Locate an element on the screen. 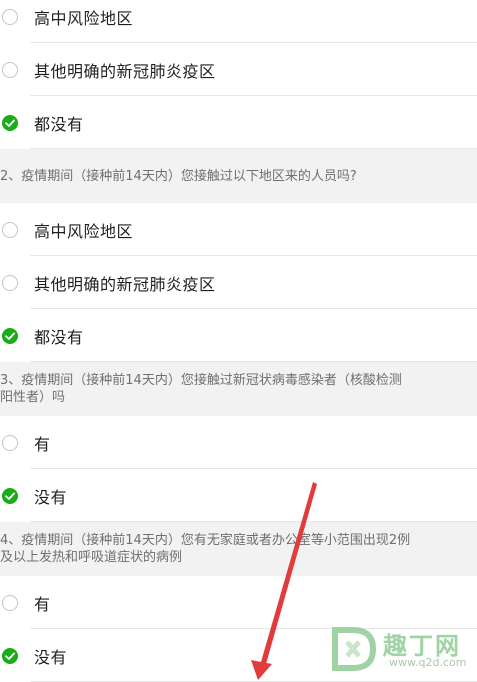 The width and height of the screenshot is (477, 682). logo-icon is located at coordinates (354, 649).